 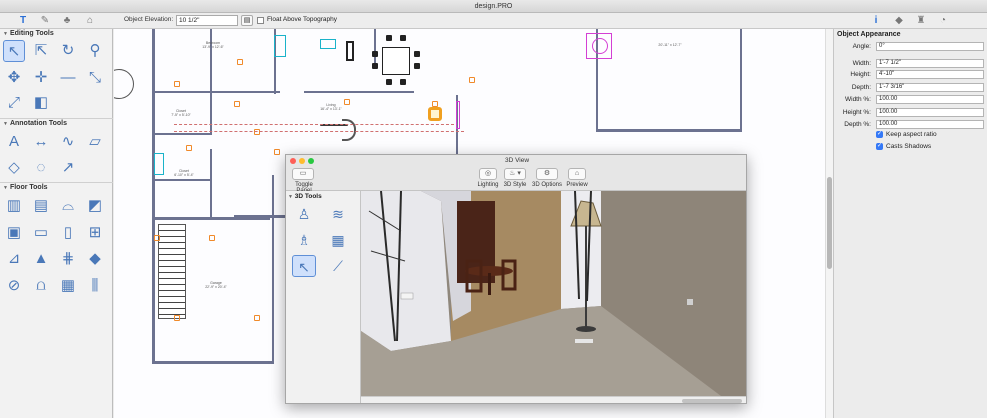 What do you see at coordinates (23, 21) in the screenshot?
I see `text-tool-icon: T` at bounding box center [23, 21].